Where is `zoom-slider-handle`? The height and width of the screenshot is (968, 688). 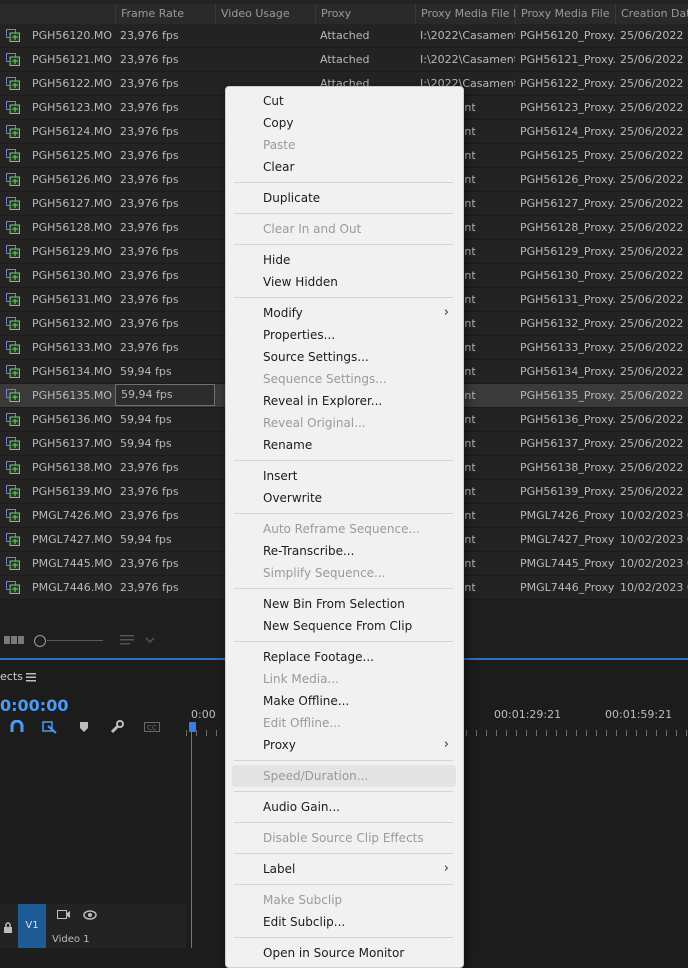
zoom-slider-handle is located at coordinates (40, 641).